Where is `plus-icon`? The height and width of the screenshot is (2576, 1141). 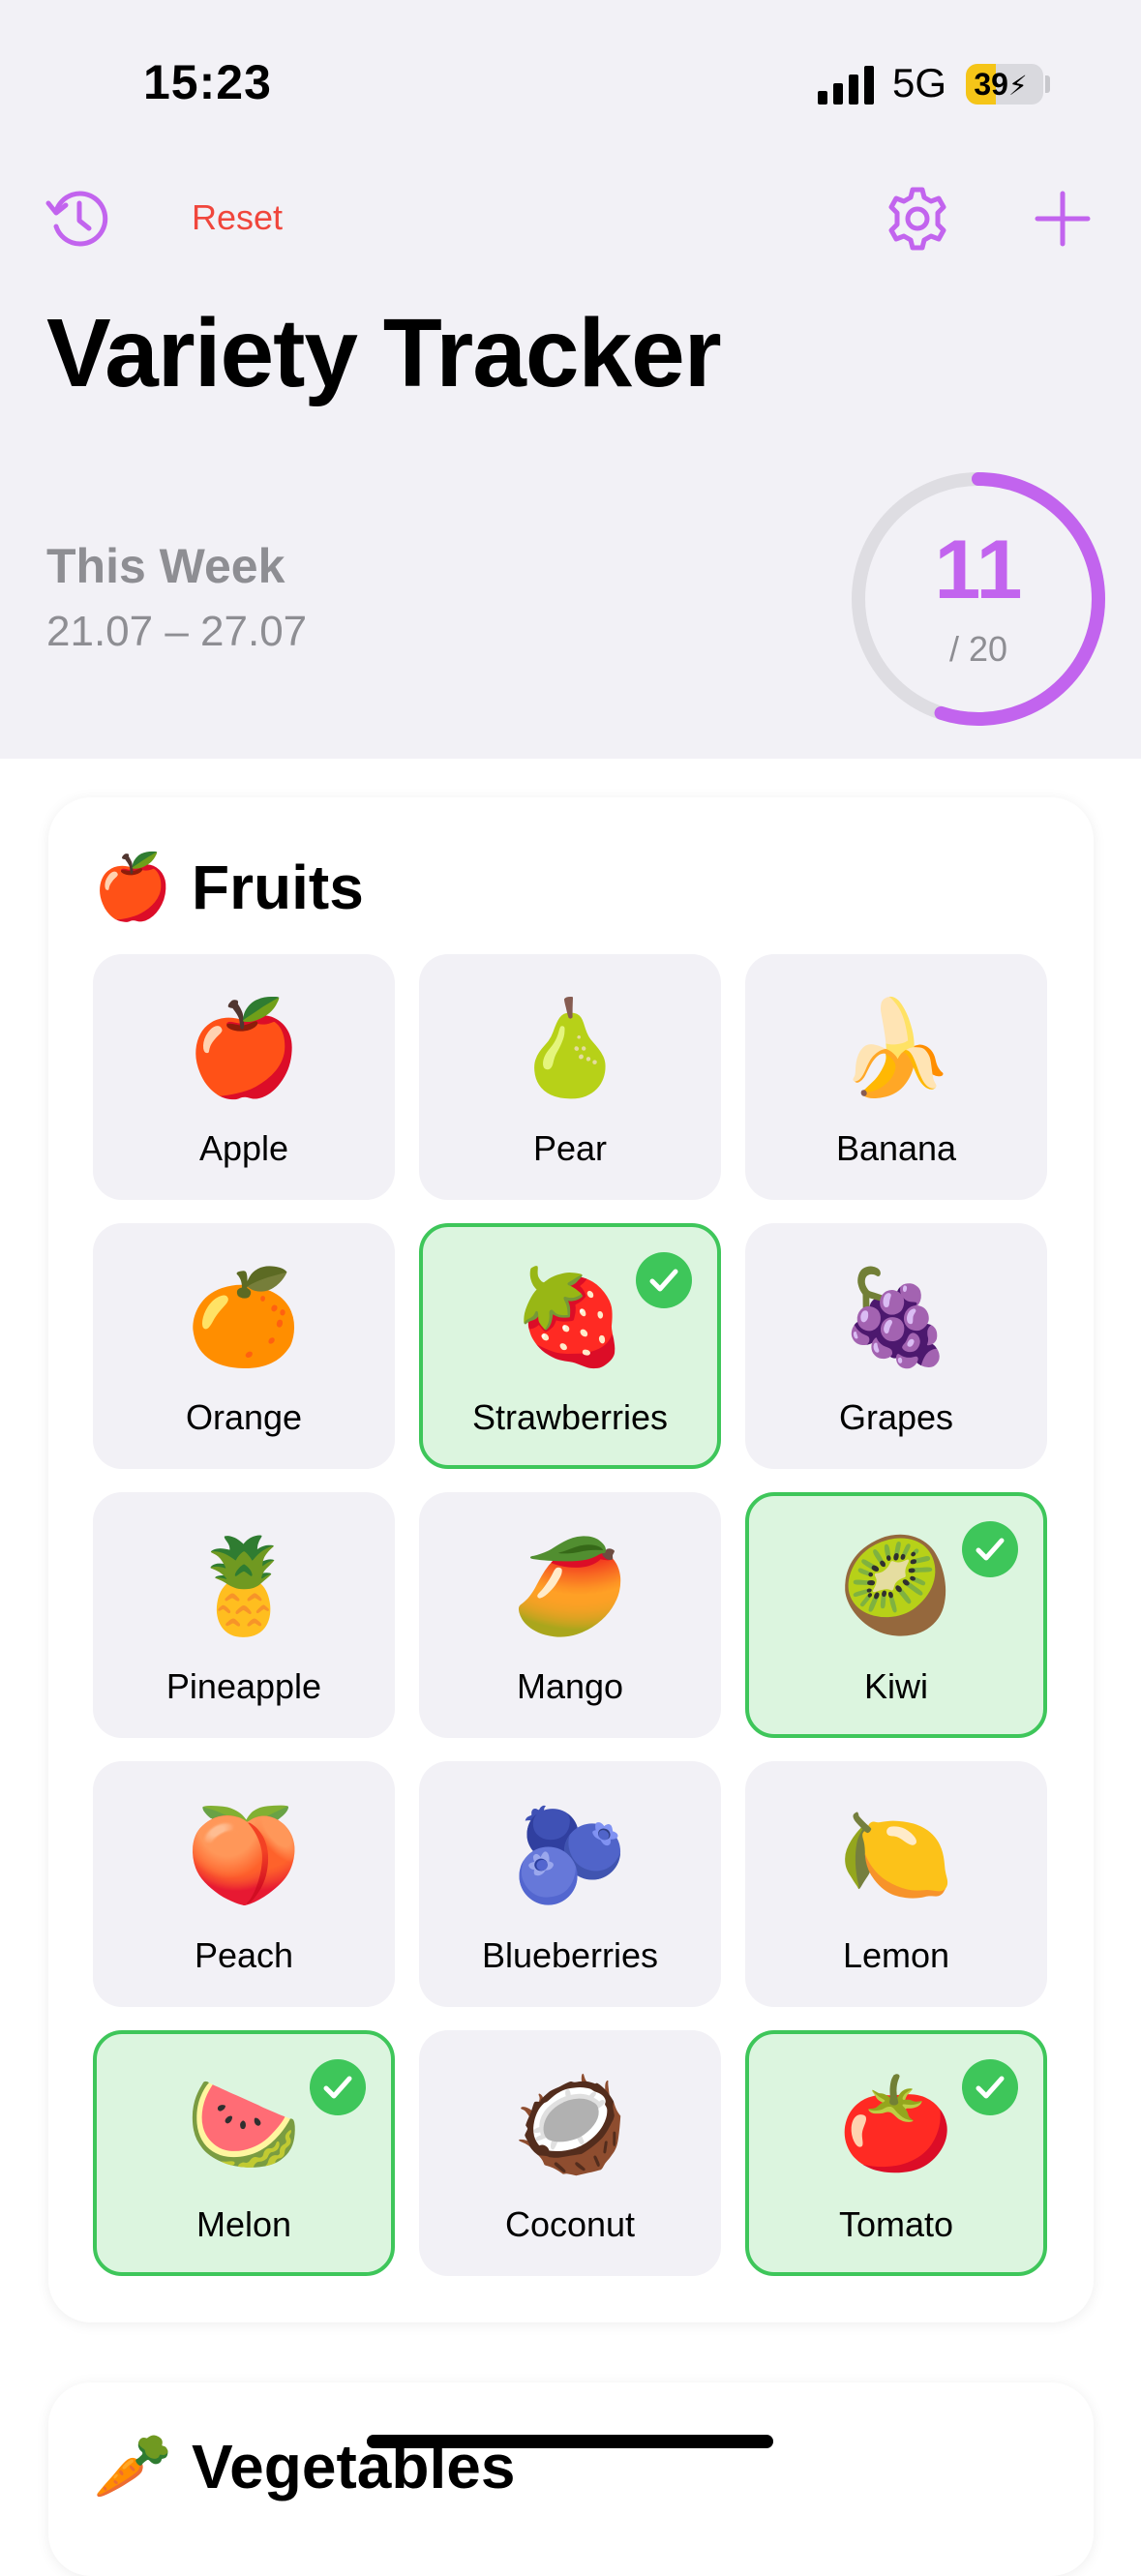 plus-icon is located at coordinates (1063, 219).